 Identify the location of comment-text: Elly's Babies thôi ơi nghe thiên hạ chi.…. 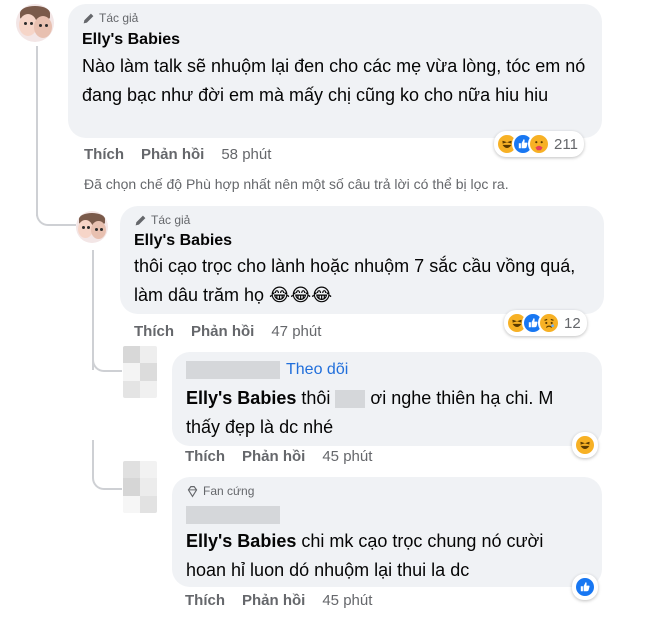
(387, 413).